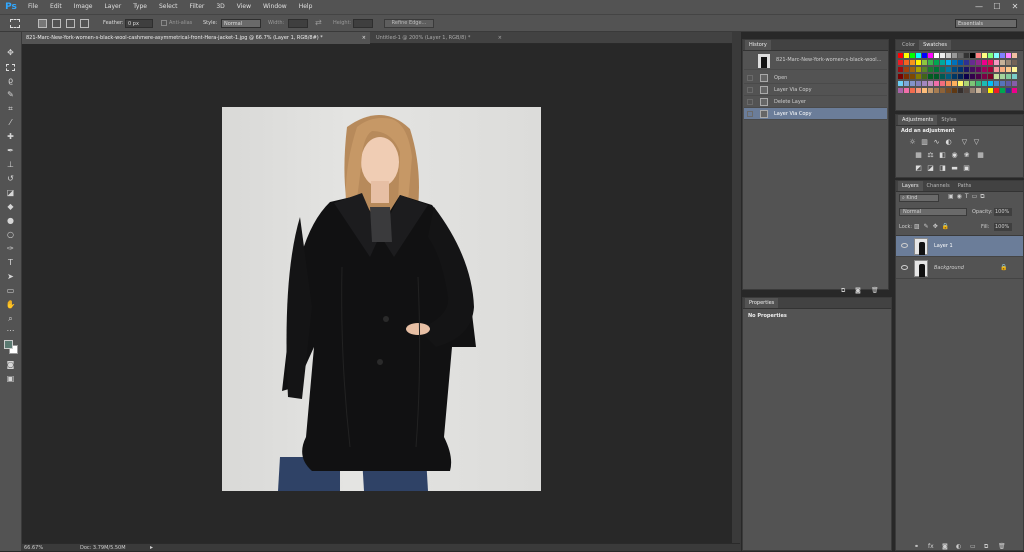 The width and height of the screenshot is (1024, 552). I want to click on add-mask-icon: ◙, so click(945, 546).